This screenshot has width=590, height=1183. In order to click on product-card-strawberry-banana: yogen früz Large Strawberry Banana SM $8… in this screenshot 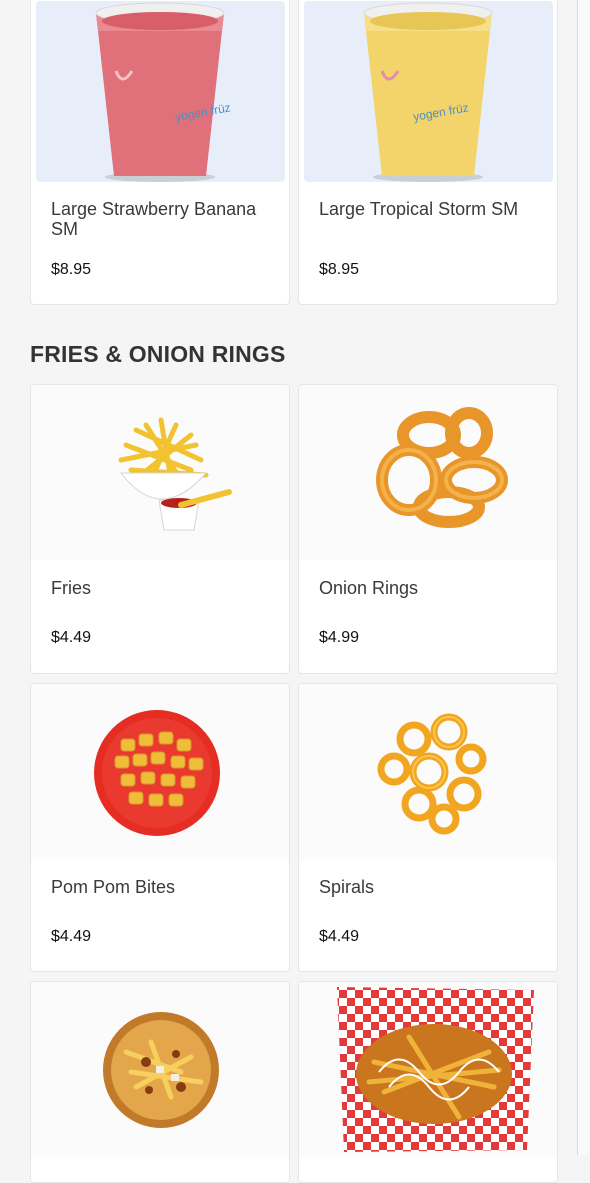, I will do `click(160, 152)`.